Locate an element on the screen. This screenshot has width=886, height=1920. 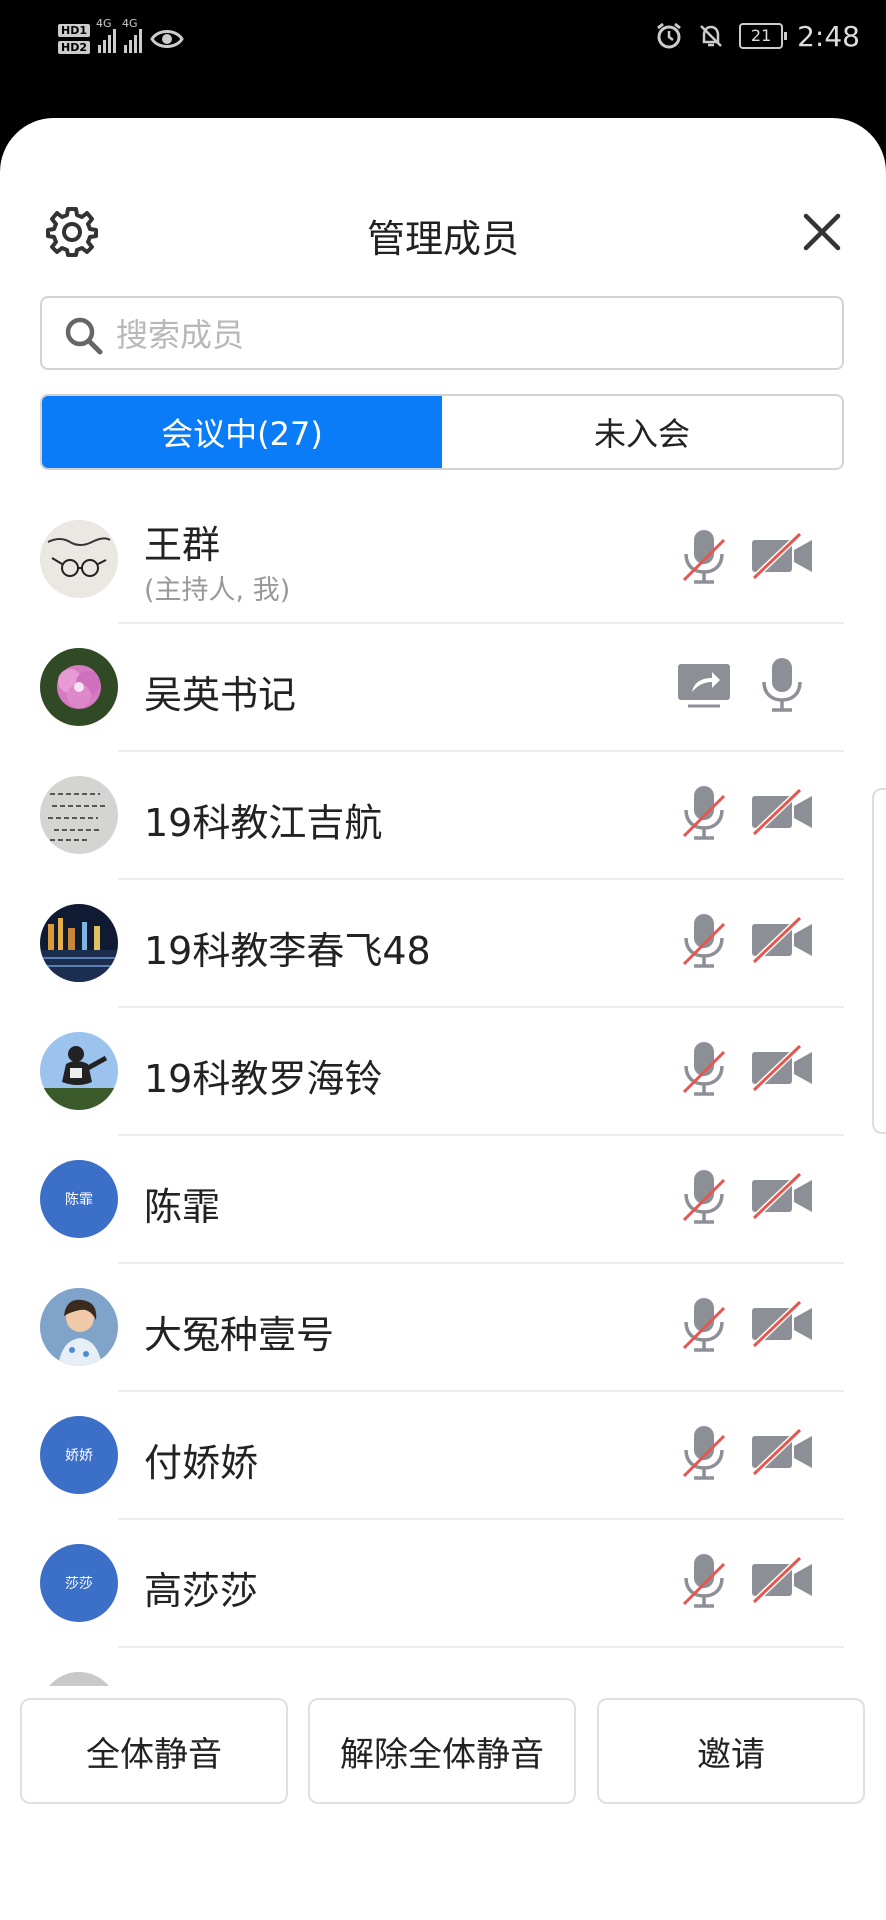
status-right: 21 2:48 is located at coordinates (757, 36).